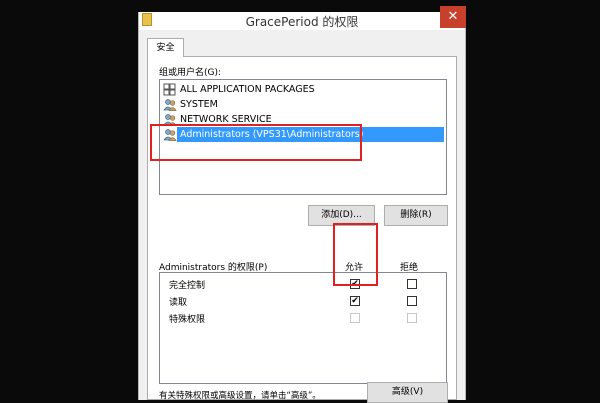 Image resolution: width=600 pixels, height=403 pixels. Describe the element at coordinates (416, 215) in the screenshot. I see `remove-button: 删除(R)` at that location.